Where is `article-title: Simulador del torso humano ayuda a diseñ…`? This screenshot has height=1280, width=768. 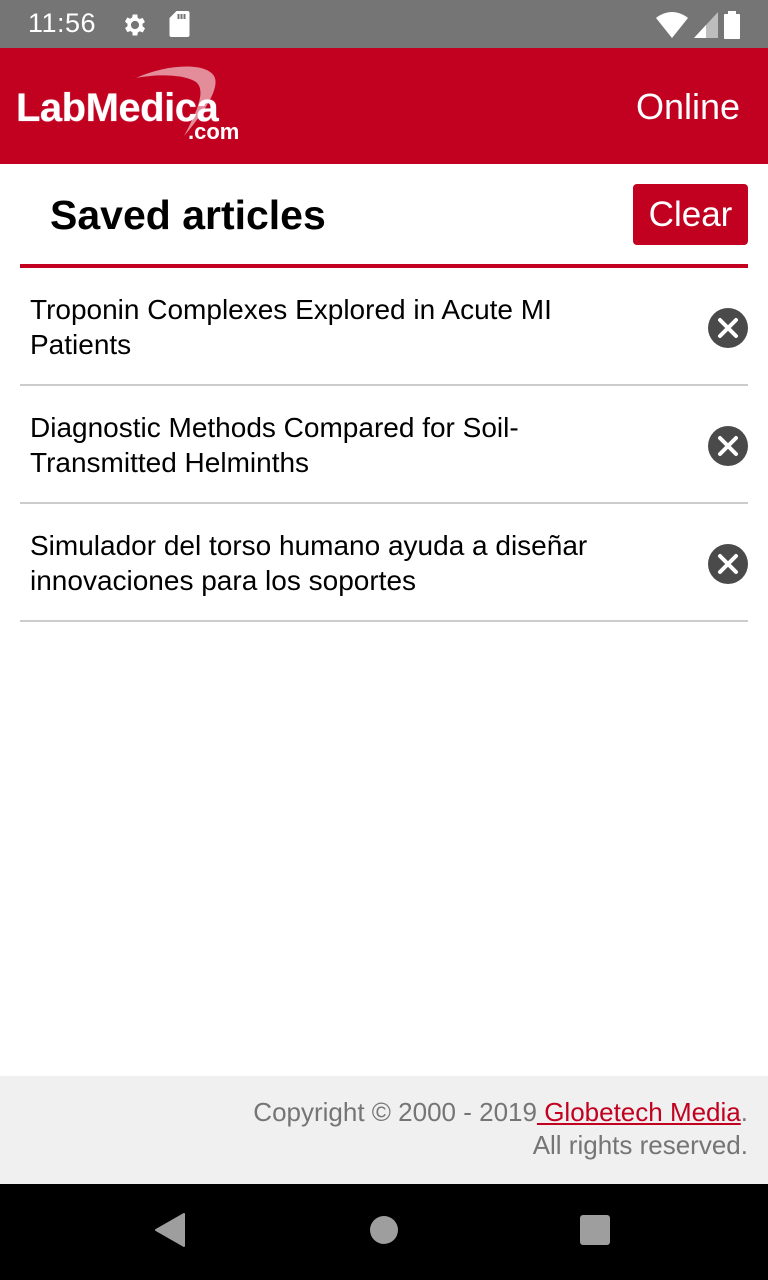
article-title: Simulador del torso humano ayuda a diseñ… is located at coordinates (340, 563).